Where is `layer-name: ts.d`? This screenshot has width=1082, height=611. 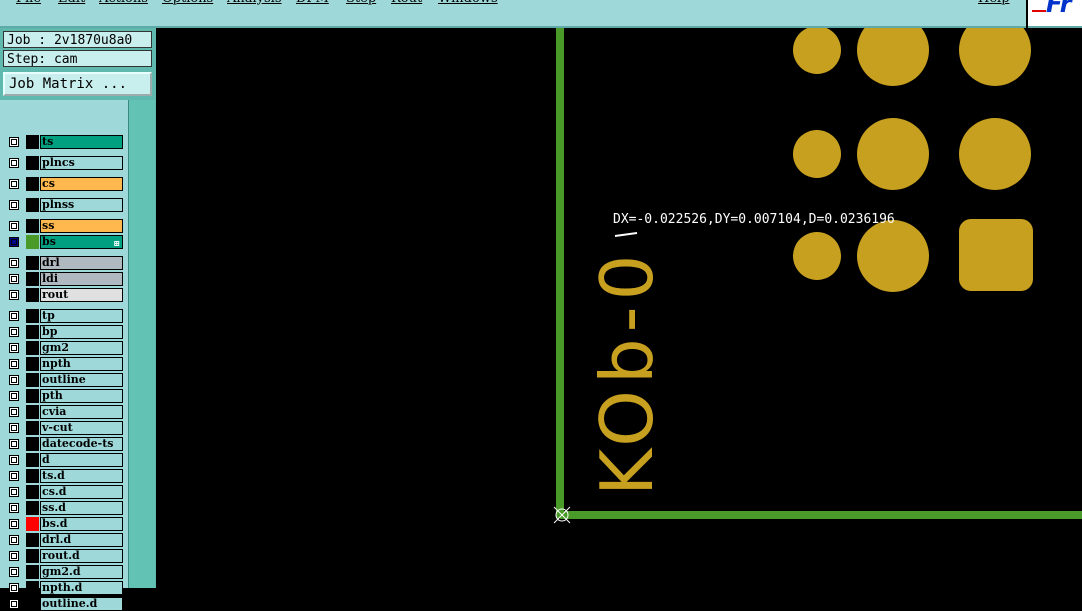 layer-name: ts.d is located at coordinates (81, 476).